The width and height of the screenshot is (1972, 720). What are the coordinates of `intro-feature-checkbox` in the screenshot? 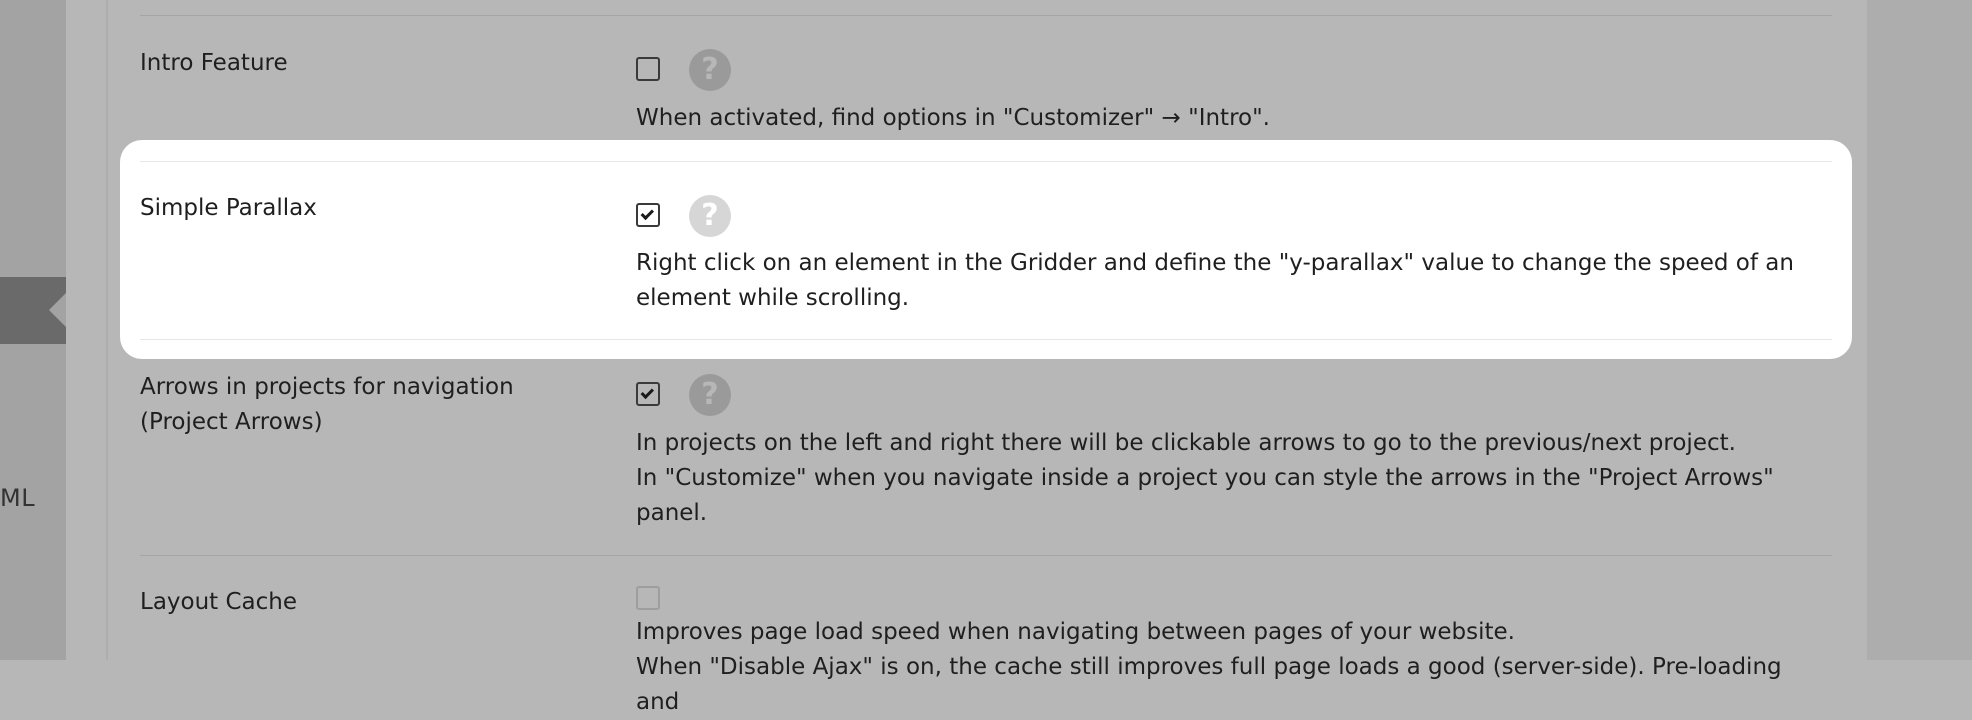 It's located at (648, 69).